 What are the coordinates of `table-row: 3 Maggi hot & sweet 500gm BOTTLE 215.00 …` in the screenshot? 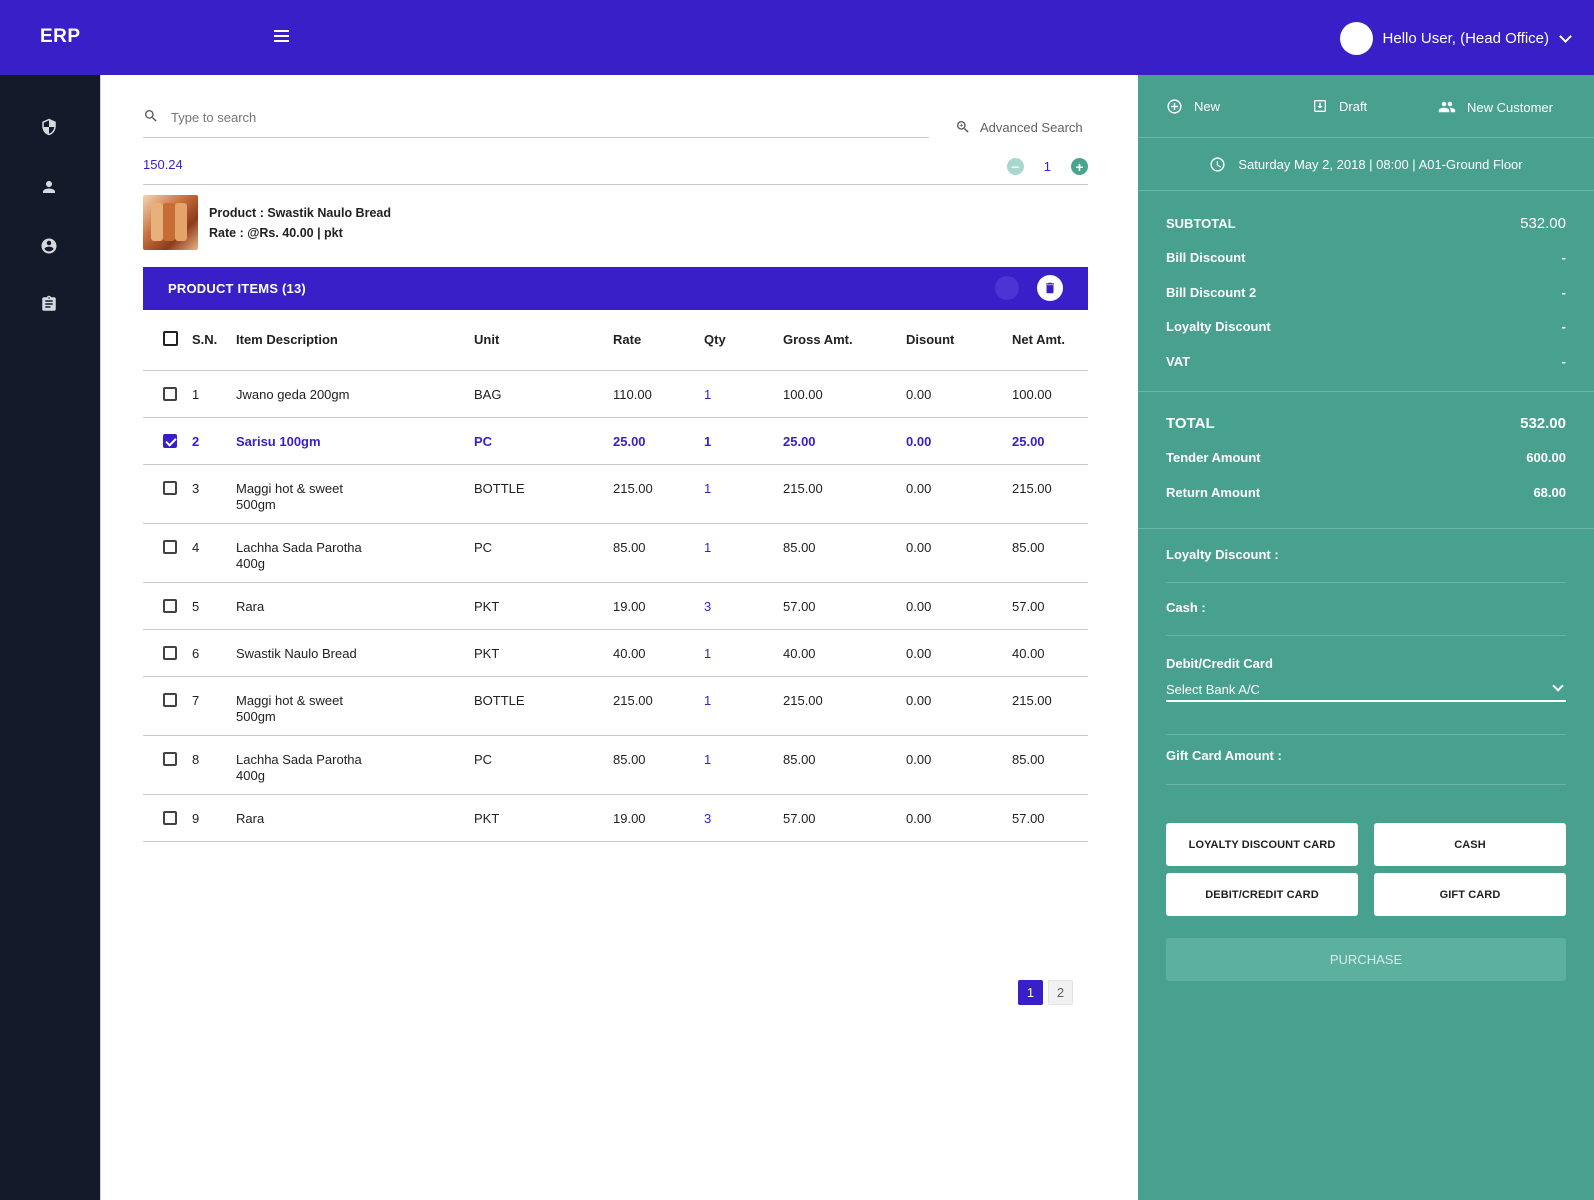 It's located at (615, 494).